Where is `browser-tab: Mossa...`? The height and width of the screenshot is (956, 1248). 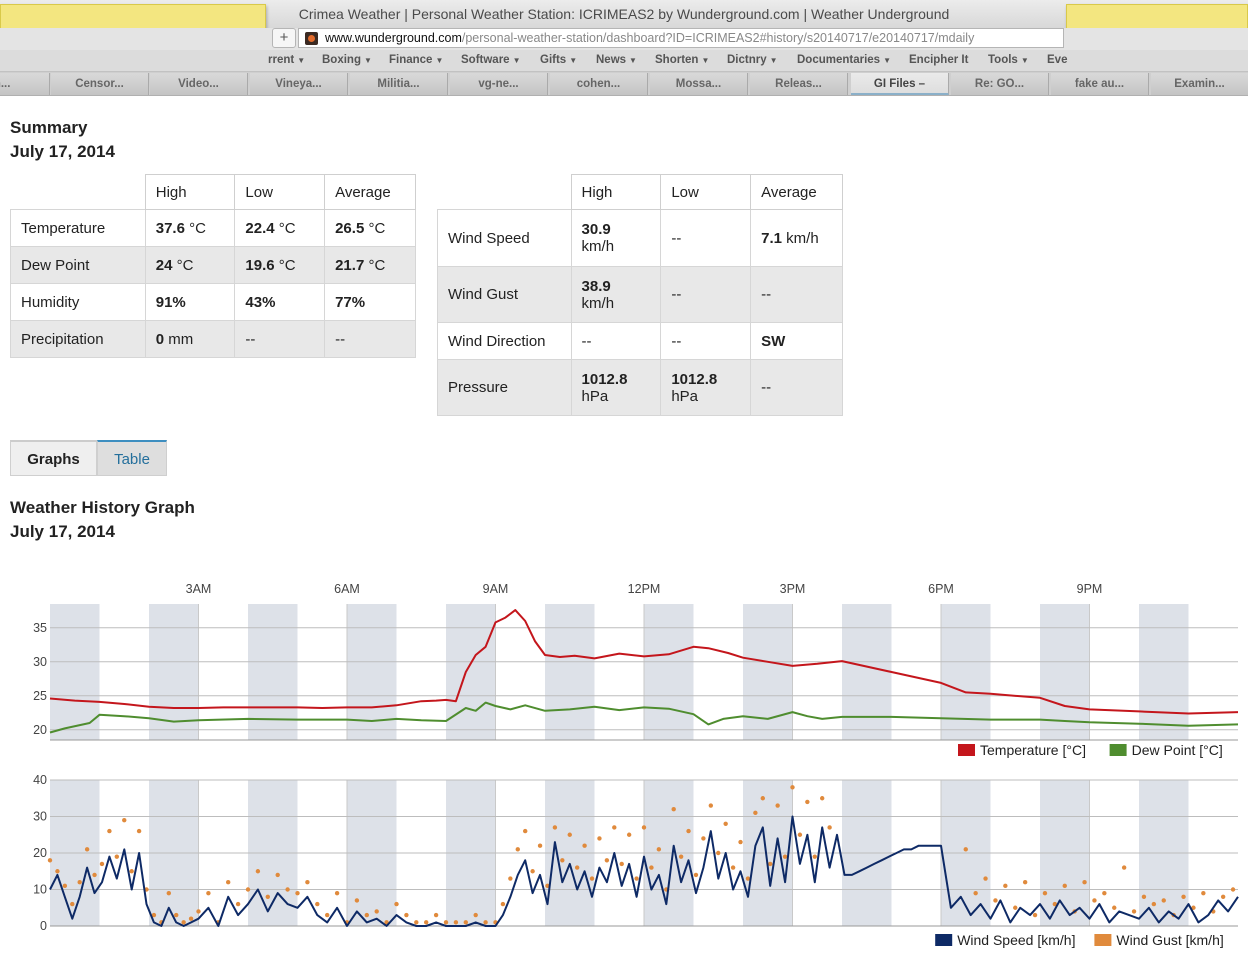
browser-tab: Mossa... is located at coordinates (699, 84).